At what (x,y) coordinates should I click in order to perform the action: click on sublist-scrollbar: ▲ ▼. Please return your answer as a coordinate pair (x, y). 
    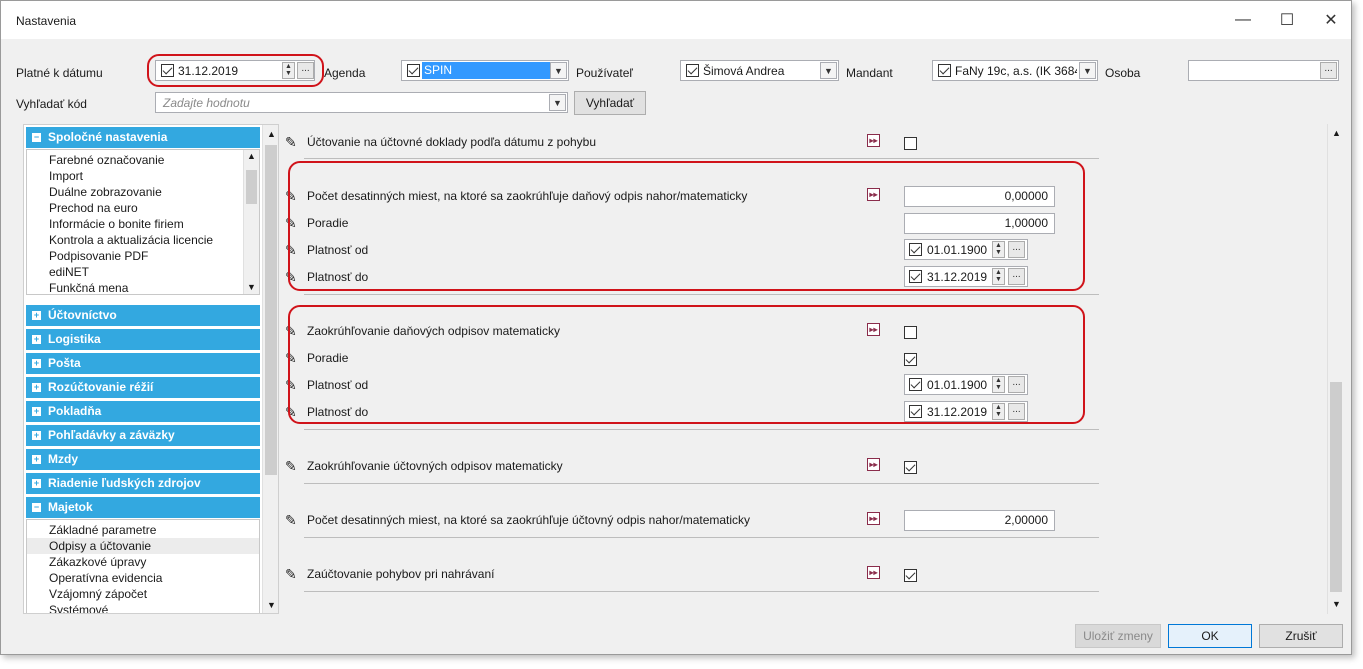
    Looking at the image, I should click on (251, 222).